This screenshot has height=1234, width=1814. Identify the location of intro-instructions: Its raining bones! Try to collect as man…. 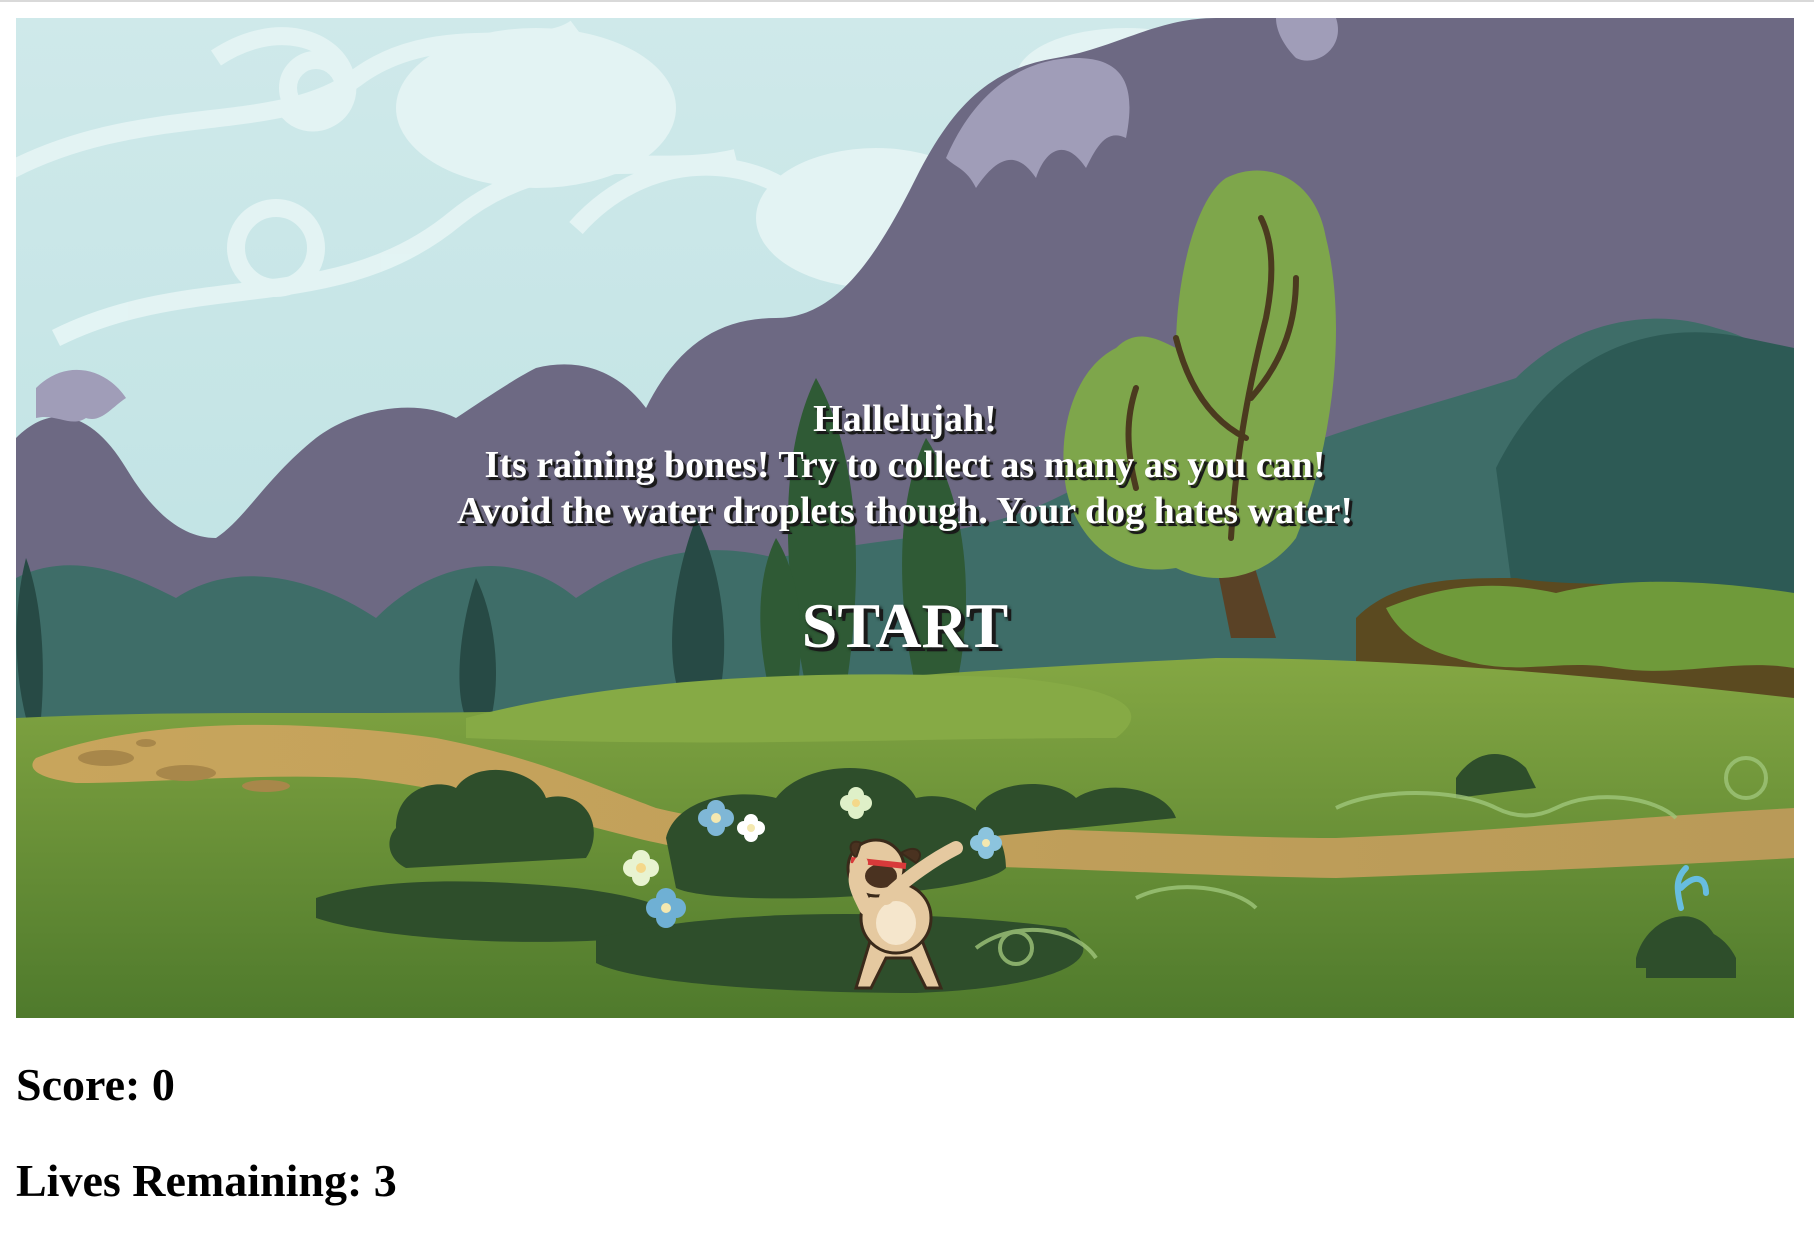
(905, 465).